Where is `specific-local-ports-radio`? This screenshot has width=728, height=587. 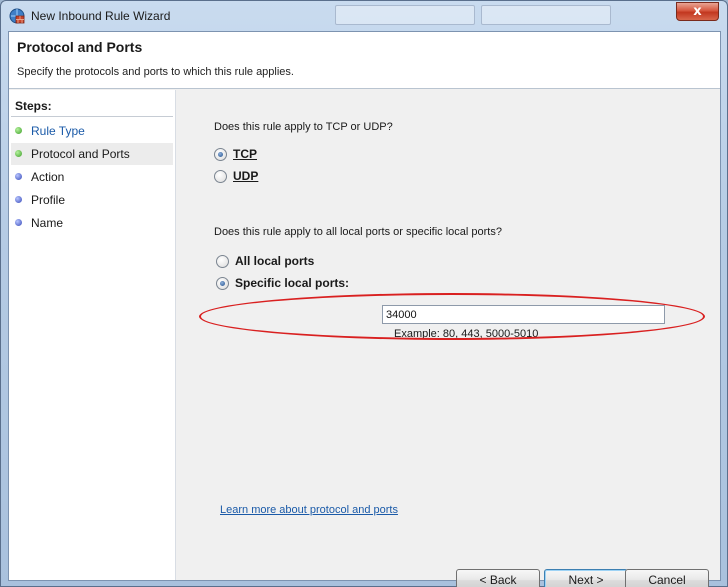 specific-local-ports-radio is located at coordinates (222, 283).